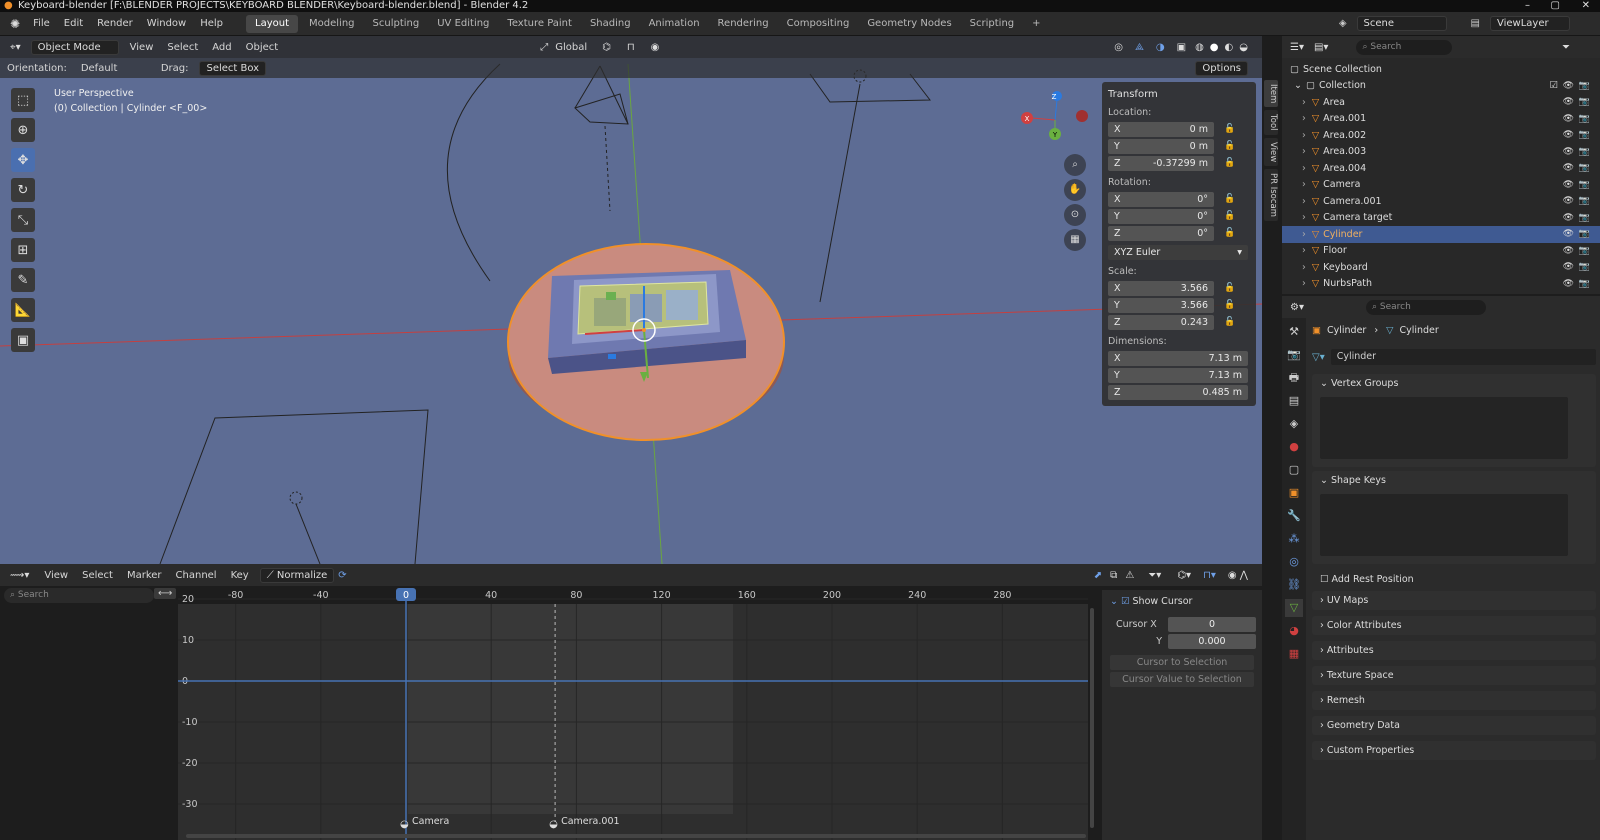 Image resolution: width=1600 pixels, height=840 pixels. I want to click on outliner-collection: ⌄ ▢ Collection ☑ 👁 📷, so click(1441, 86).